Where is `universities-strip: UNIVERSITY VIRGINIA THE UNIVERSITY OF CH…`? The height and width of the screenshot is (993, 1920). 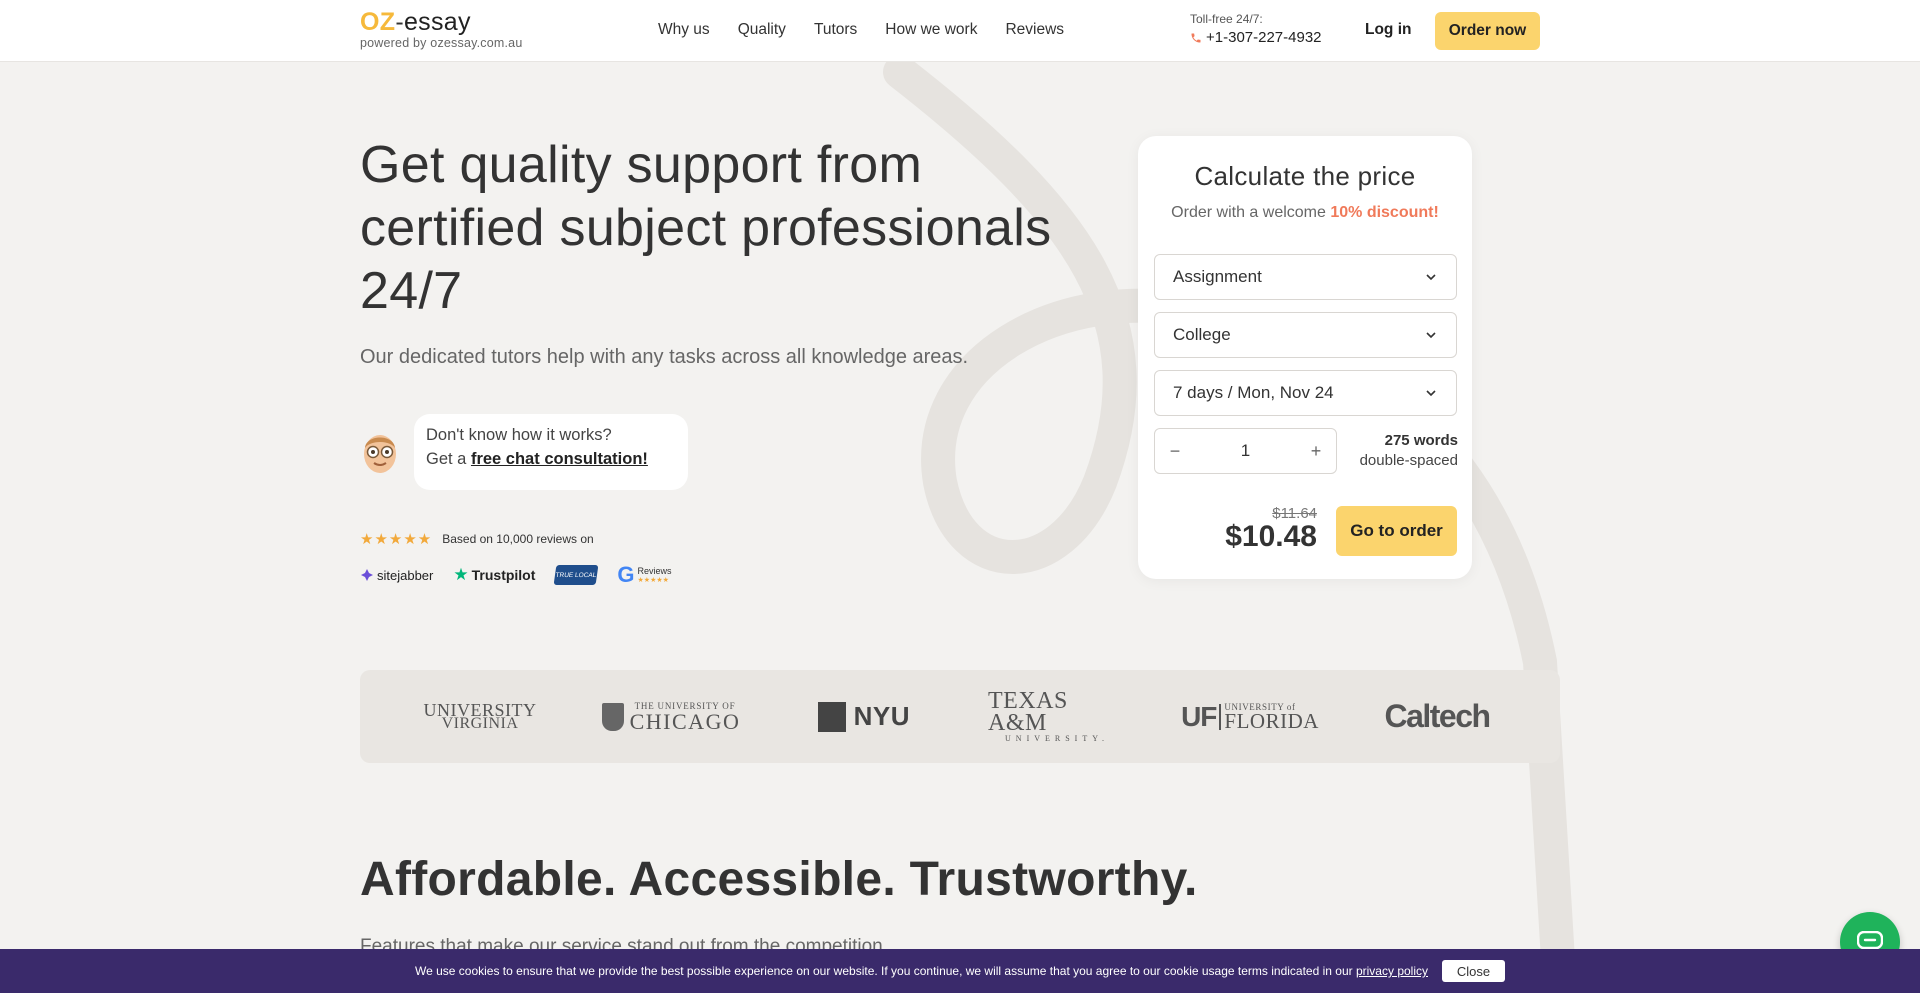
universities-strip: UNIVERSITY VIRGINIA THE UNIVERSITY OF CH… is located at coordinates (960, 716).